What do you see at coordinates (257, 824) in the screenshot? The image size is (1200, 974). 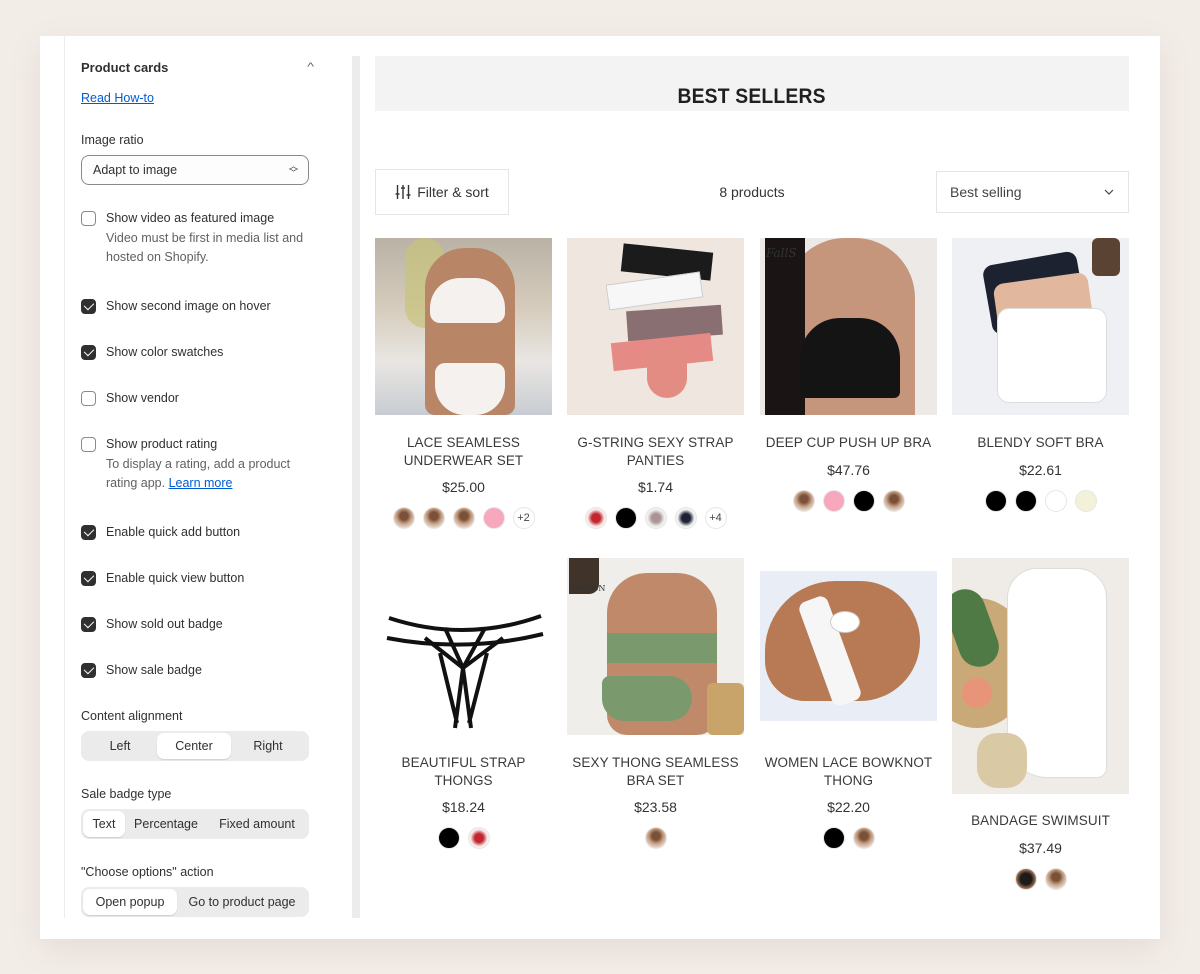 I see `badge-type-fixed-amount: Fixed amount` at bounding box center [257, 824].